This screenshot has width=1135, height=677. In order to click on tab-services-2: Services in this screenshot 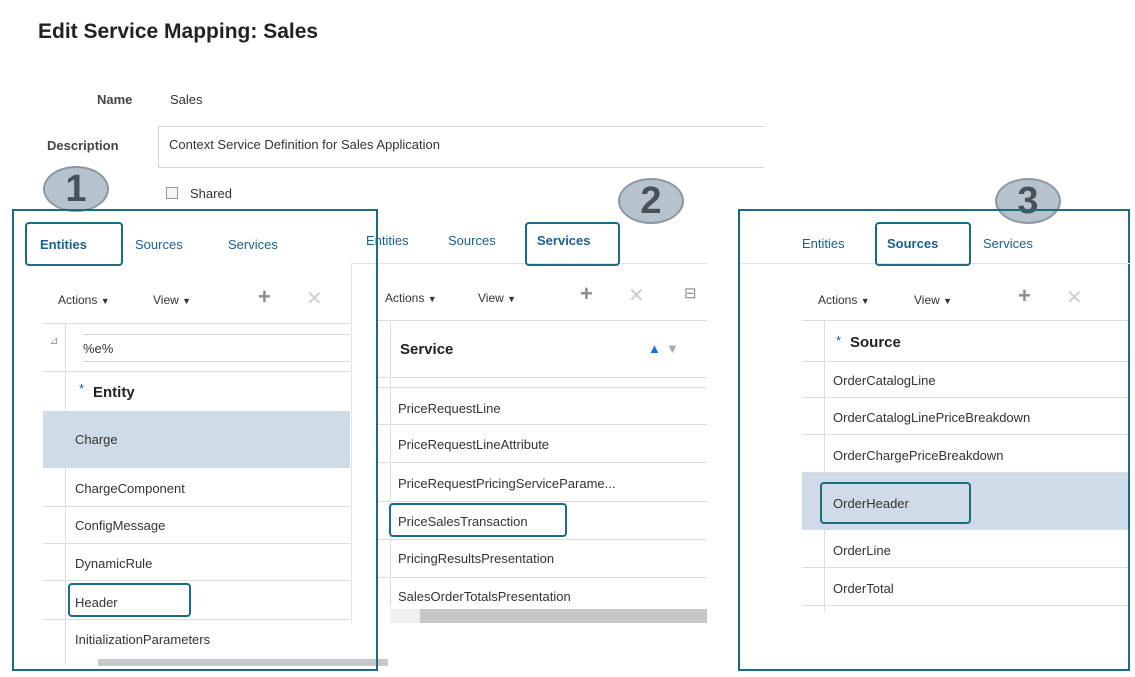, I will do `click(564, 240)`.